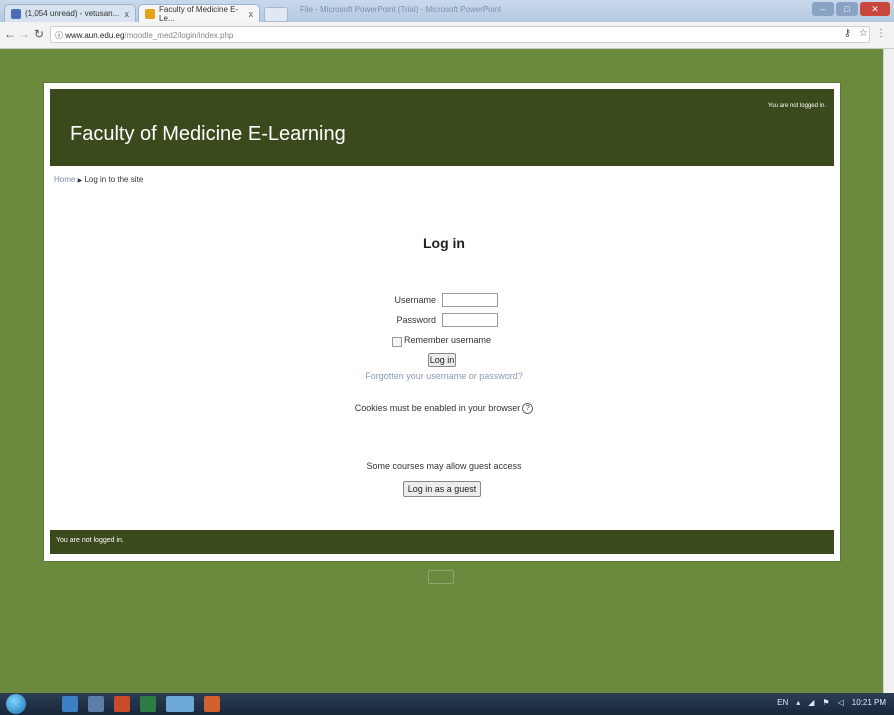 The height and width of the screenshot is (715, 894). I want to click on clock: 10:21 PM, so click(869, 702).